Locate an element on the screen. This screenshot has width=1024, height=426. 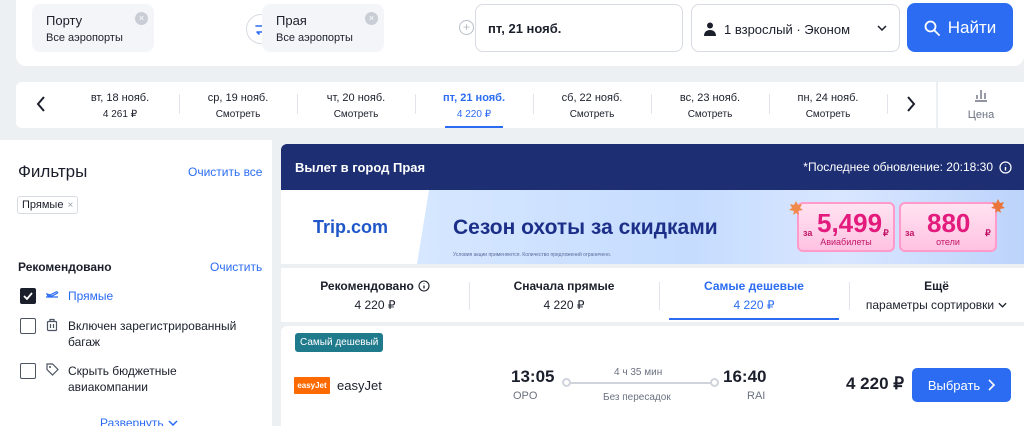
destination-airports: Все аэропорты is located at coordinates (314, 38).